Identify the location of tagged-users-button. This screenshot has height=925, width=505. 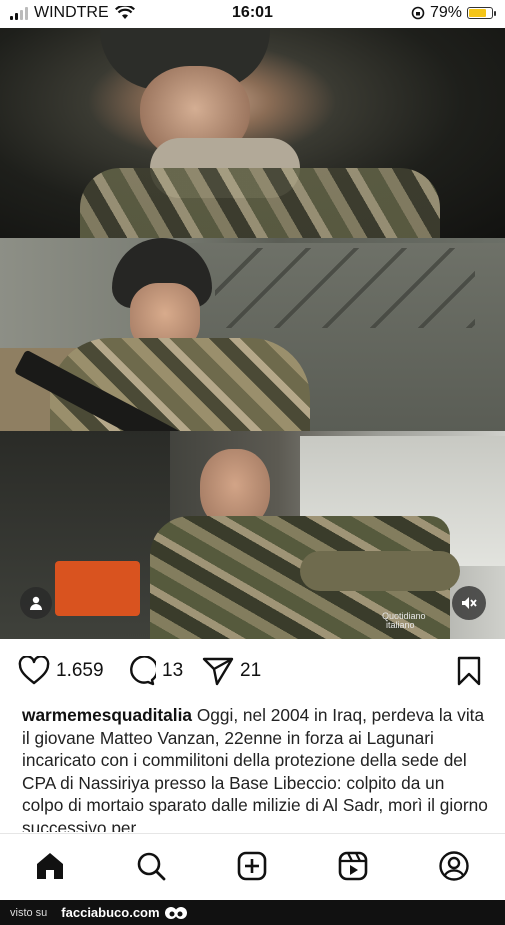
(36, 603).